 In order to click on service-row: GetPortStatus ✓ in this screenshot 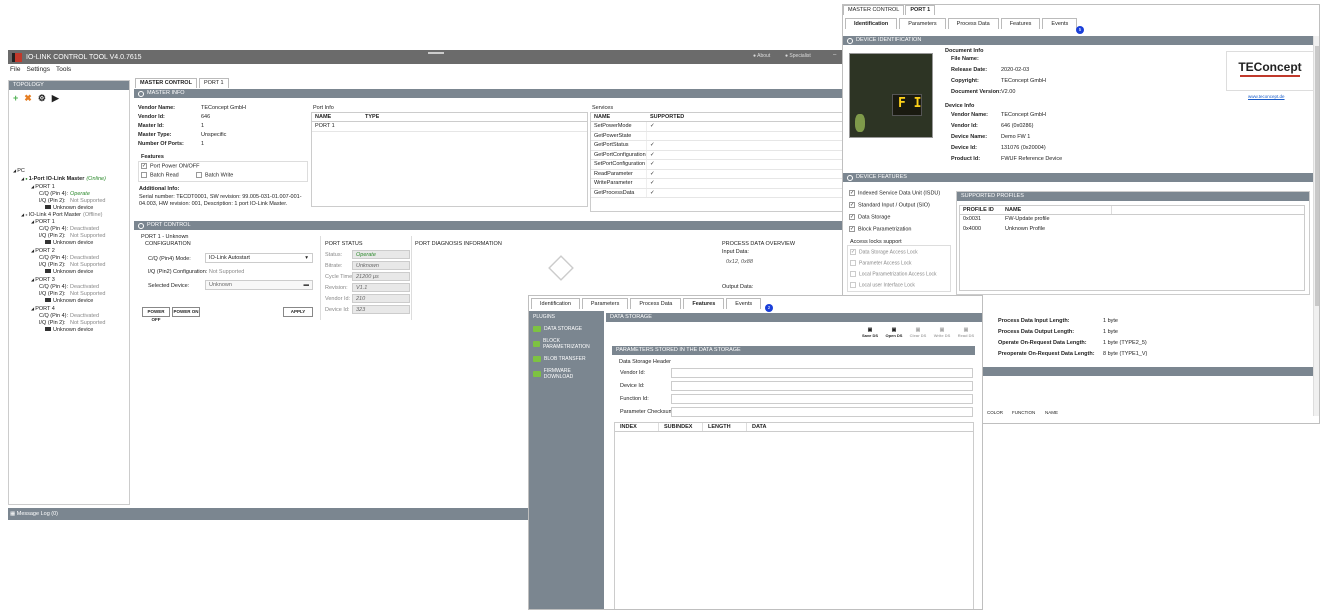, I will do `click(719, 146)`.